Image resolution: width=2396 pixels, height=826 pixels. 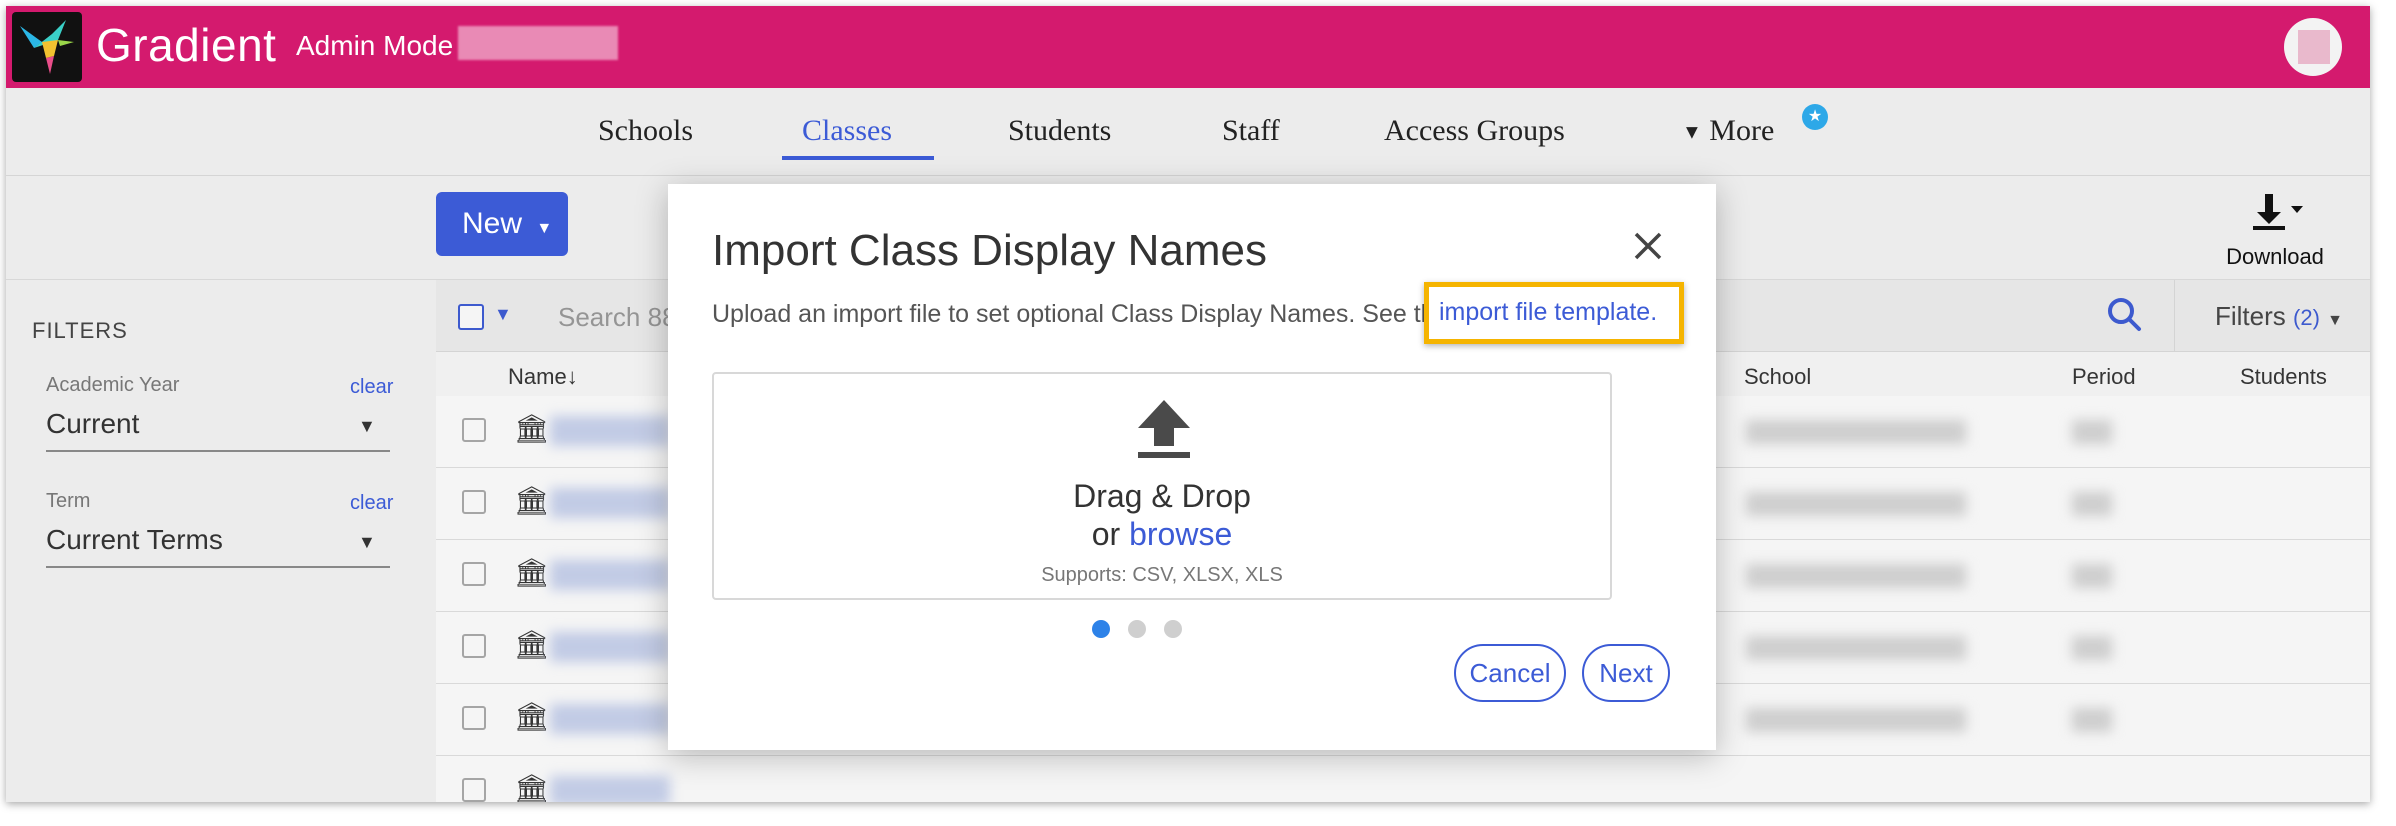 What do you see at coordinates (1815, 117) in the screenshot?
I see `star-badge-icon: ★` at bounding box center [1815, 117].